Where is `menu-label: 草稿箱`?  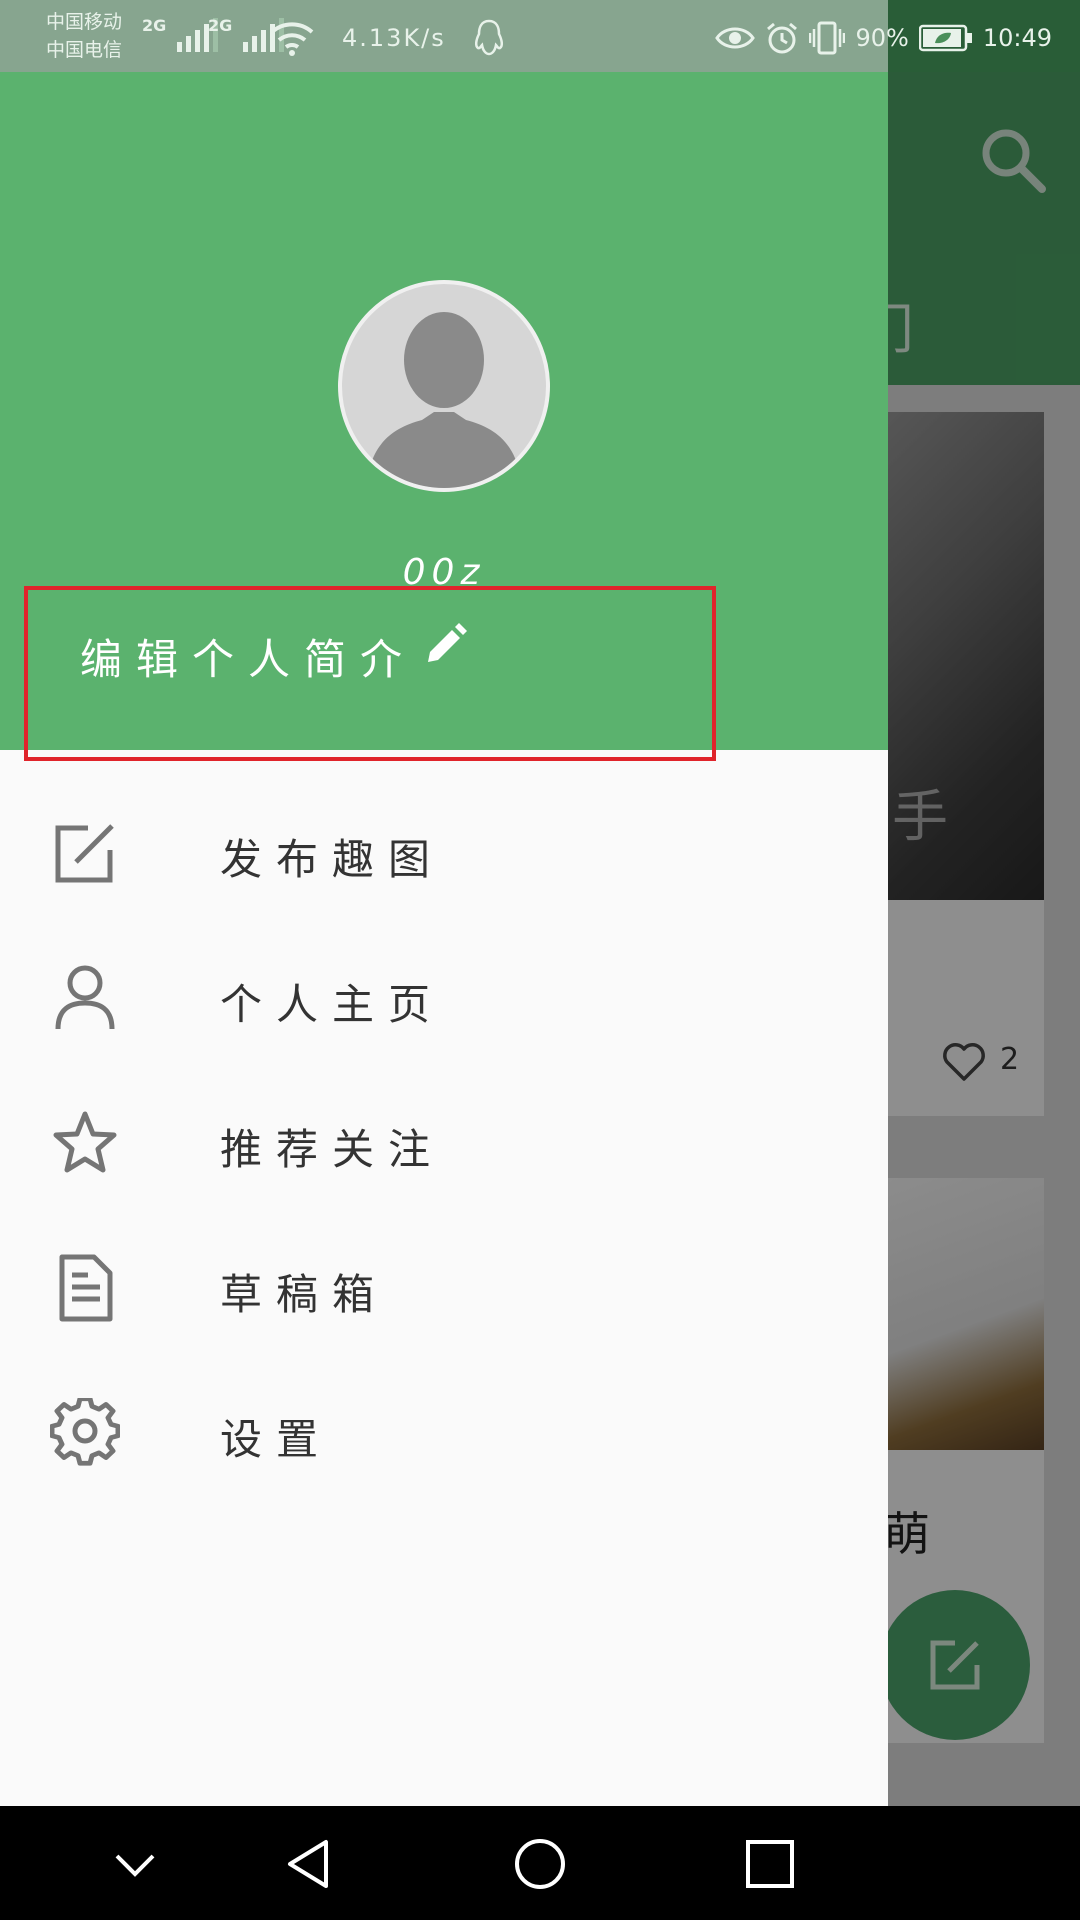 menu-label: 草稿箱 is located at coordinates (304, 1294).